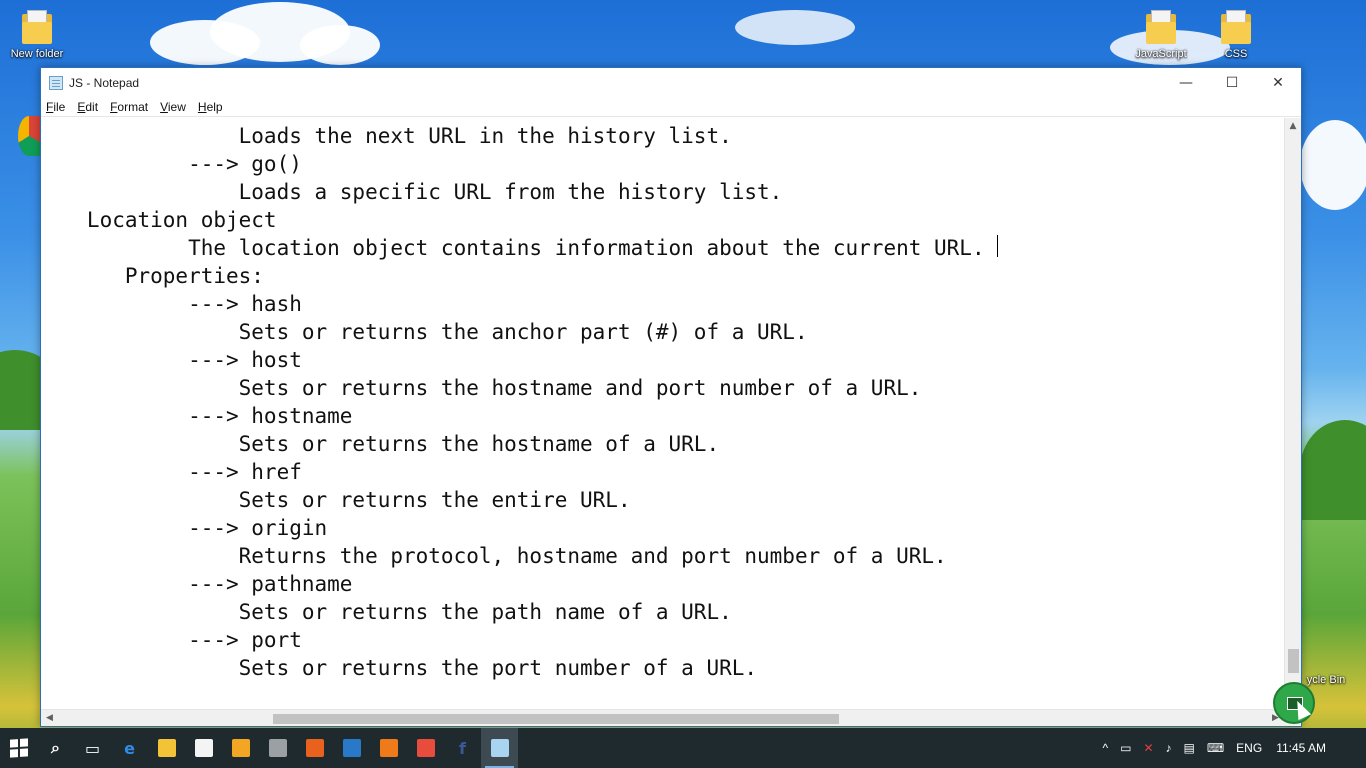 Image resolution: width=1366 pixels, height=768 pixels. I want to click on chrome-icon, so click(425, 748).